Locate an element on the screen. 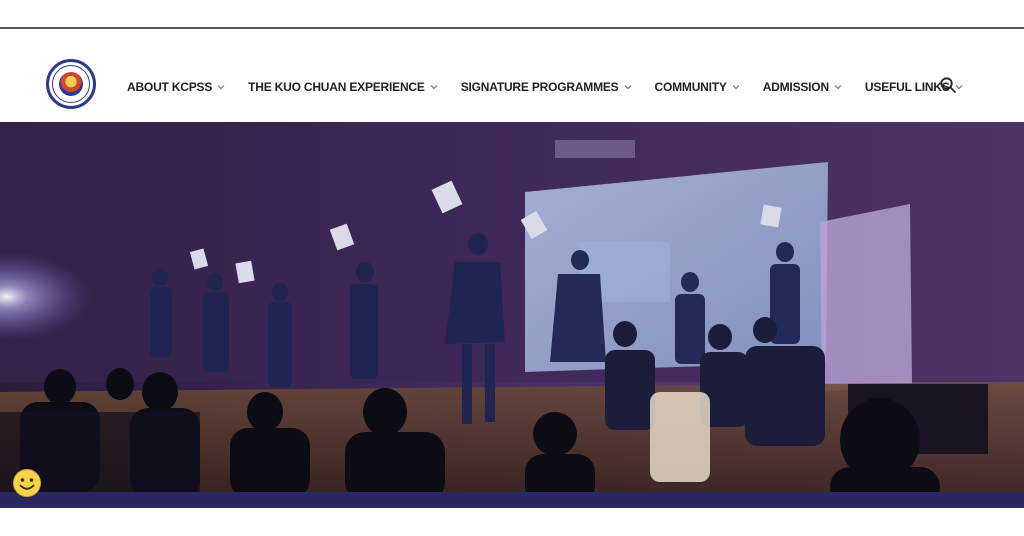 The image size is (1024, 536). nav-label: THE KUO CHUAN EXPERIENCE is located at coordinates (336, 87).